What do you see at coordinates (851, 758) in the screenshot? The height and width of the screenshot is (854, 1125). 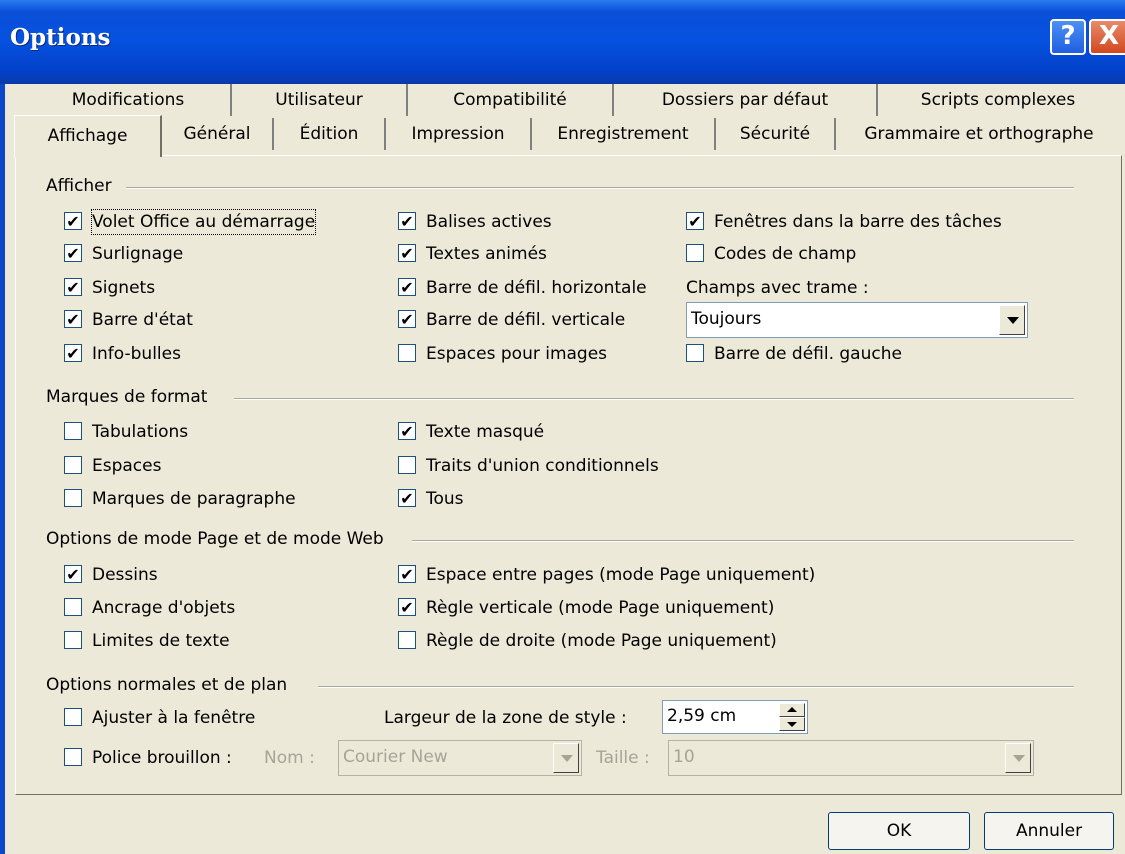 I see `font-size-select: 10` at bounding box center [851, 758].